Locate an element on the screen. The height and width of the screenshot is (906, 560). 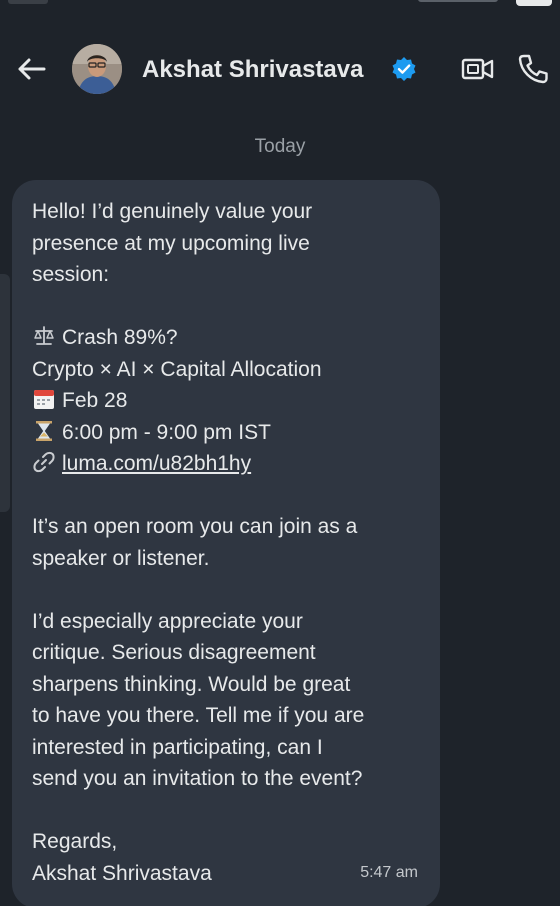
status-signal-fragment is located at coordinates (458, 1).